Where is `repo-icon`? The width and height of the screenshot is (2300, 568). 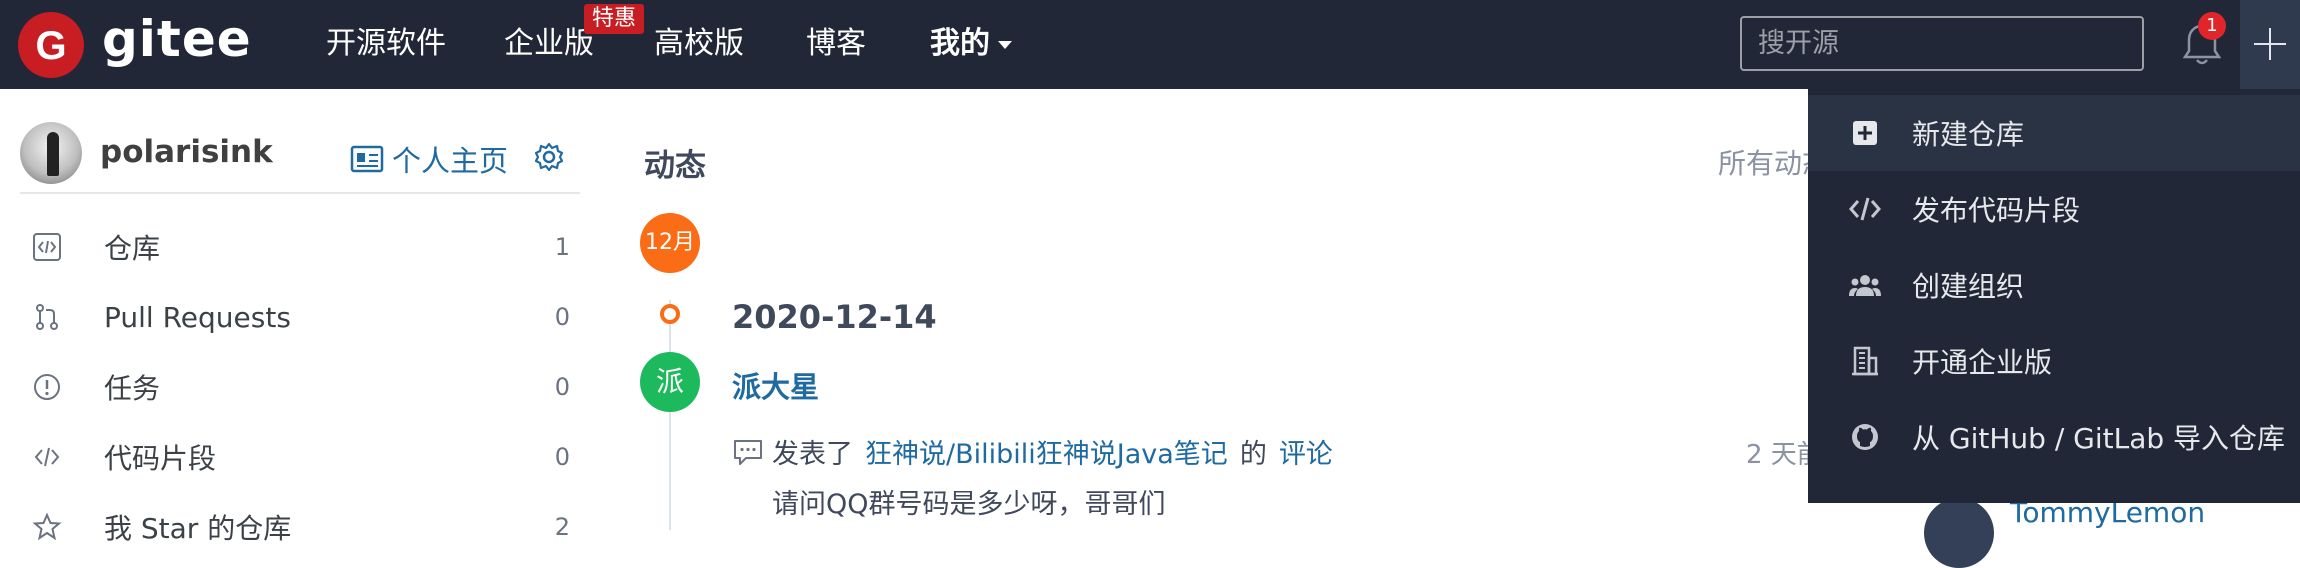
repo-icon is located at coordinates (47, 247).